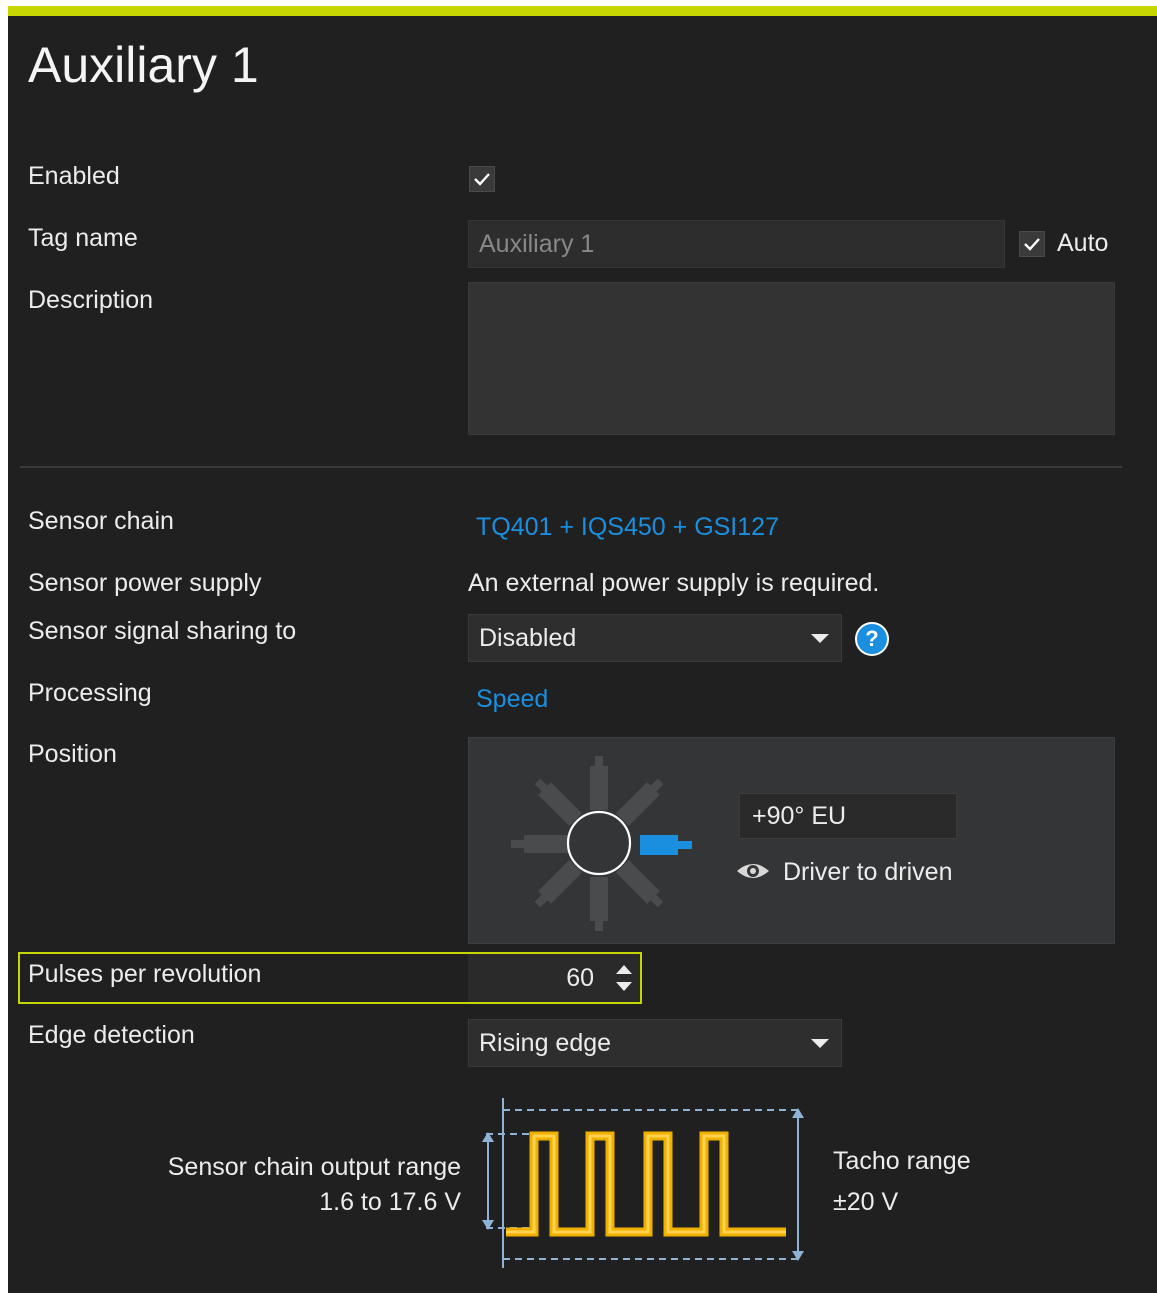  What do you see at coordinates (101, 521) in the screenshot?
I see `sensor-chain-label: Sensor chain` at bounding box center [101, 521].